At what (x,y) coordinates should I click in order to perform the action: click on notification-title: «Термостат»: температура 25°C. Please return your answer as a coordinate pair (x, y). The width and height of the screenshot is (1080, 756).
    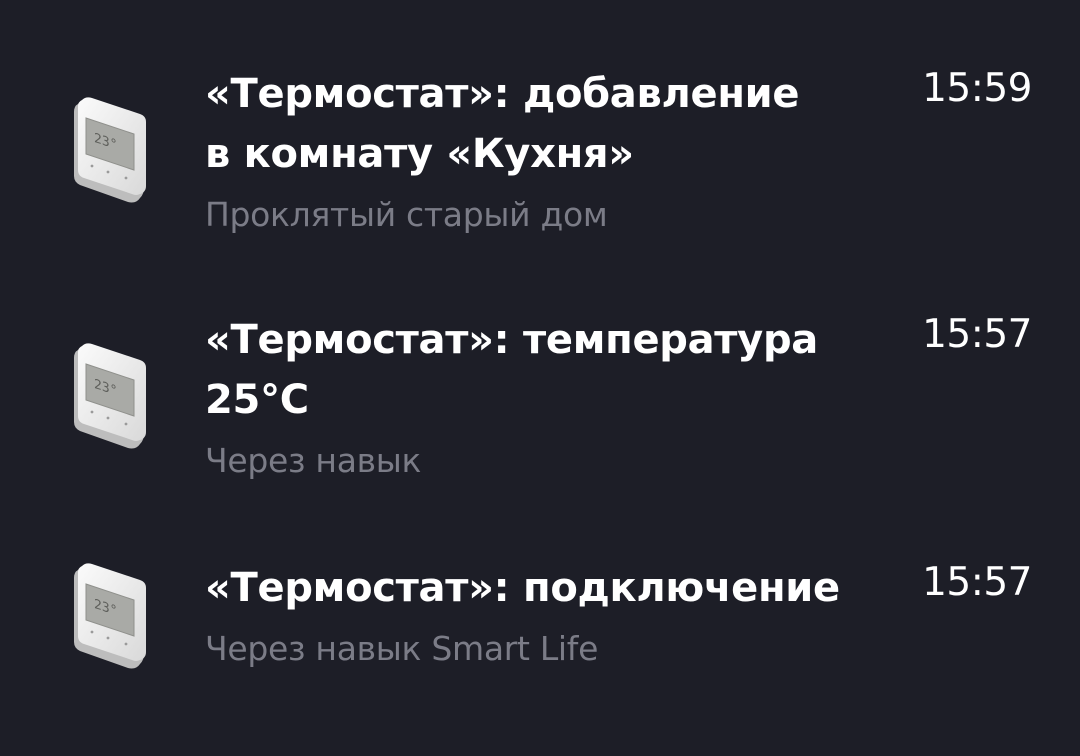
    Looking at the image, I should click on (511, 370).